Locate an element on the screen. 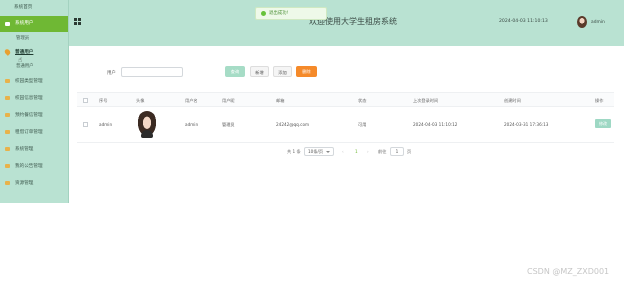  sidebar-item-label: 我的公告管理 is located at coordinates (29, 166).